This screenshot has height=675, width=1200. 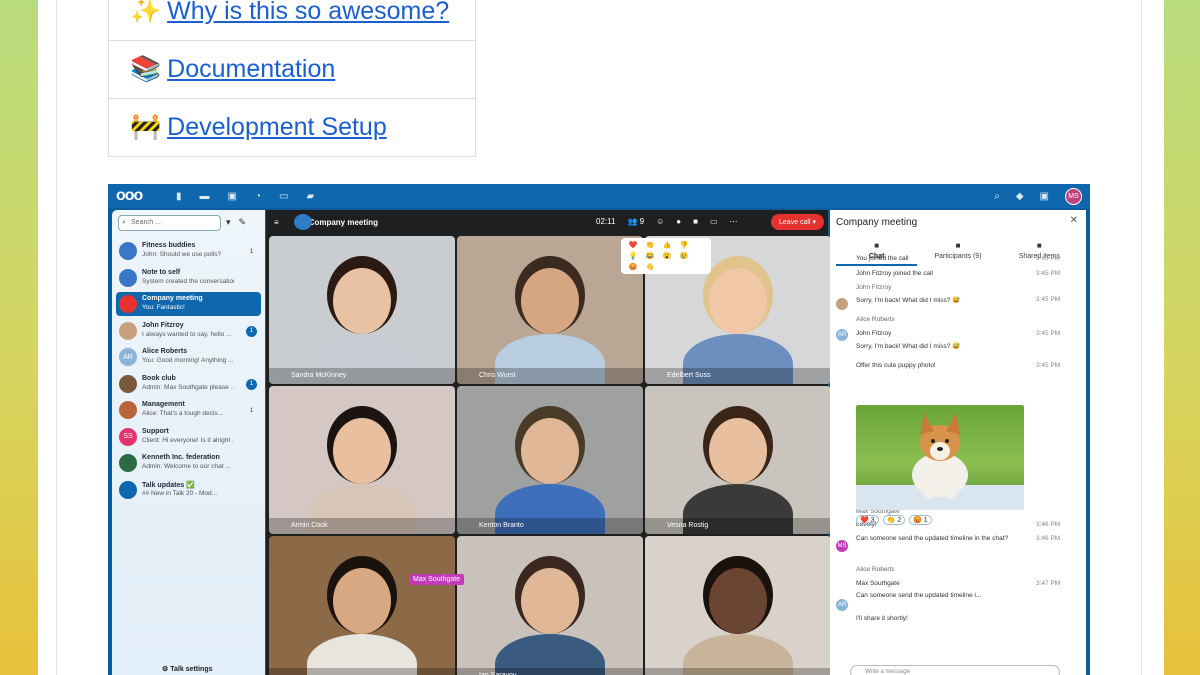 I want to click on video-tile, so click(x=362, y=605).